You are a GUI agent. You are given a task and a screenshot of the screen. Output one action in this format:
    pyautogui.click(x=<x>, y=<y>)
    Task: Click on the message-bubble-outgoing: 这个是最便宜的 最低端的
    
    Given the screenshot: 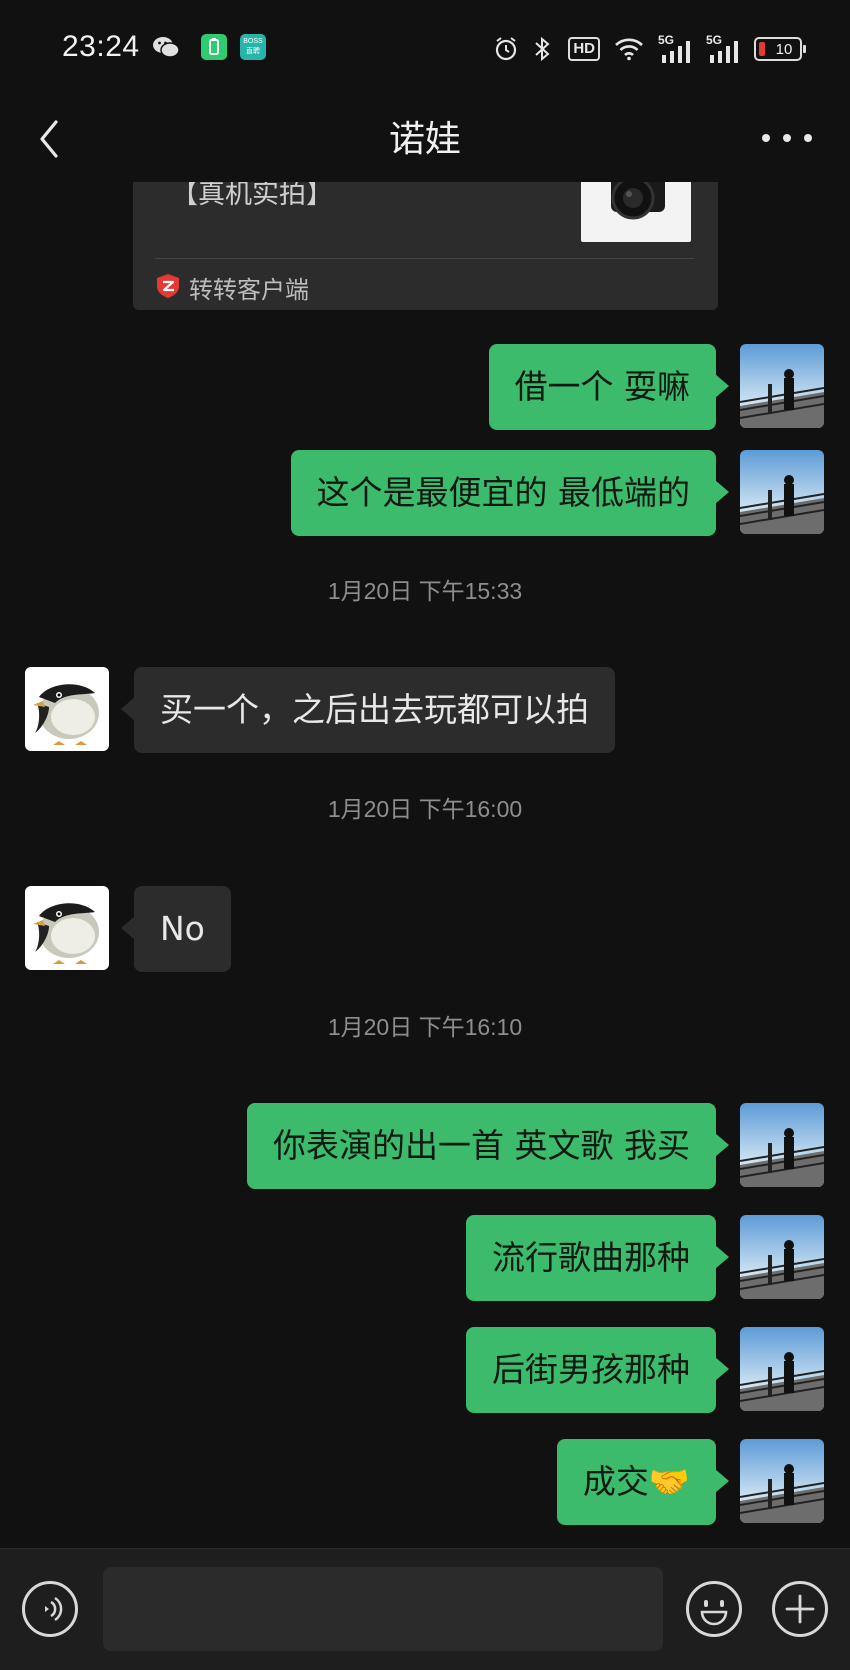 What is the action you would take?
    pyautogui.click(x=509, y=493)
    